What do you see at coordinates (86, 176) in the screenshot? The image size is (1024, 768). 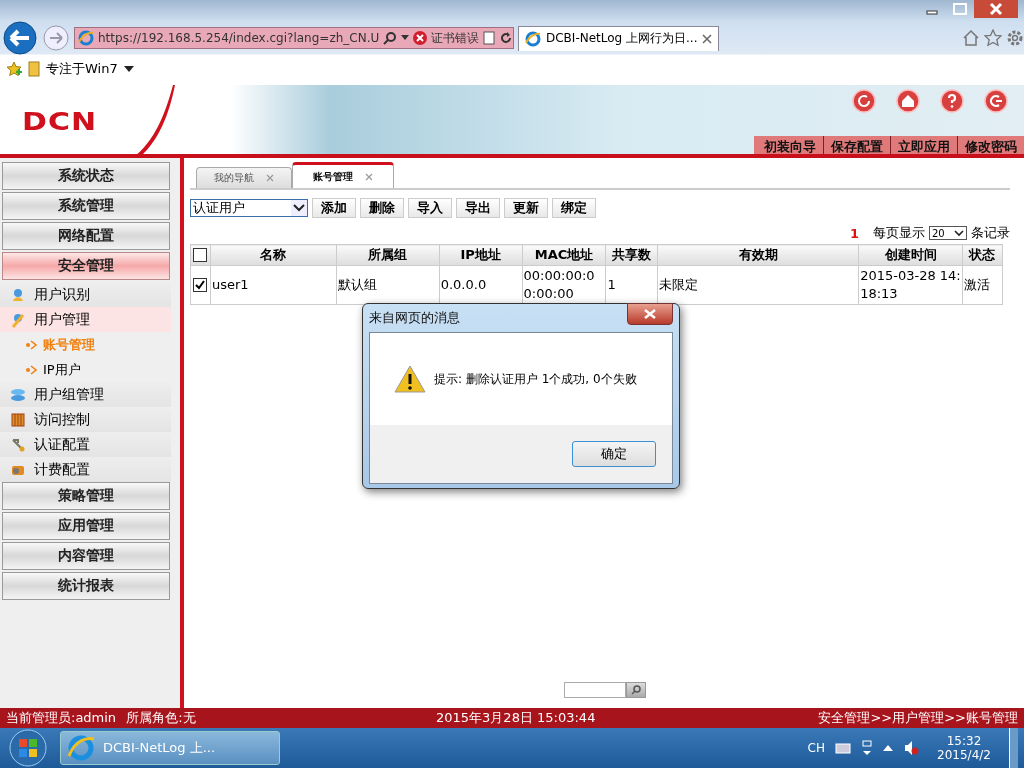 I see `menu-section: 系统状态` at bounding box center [86, 176].